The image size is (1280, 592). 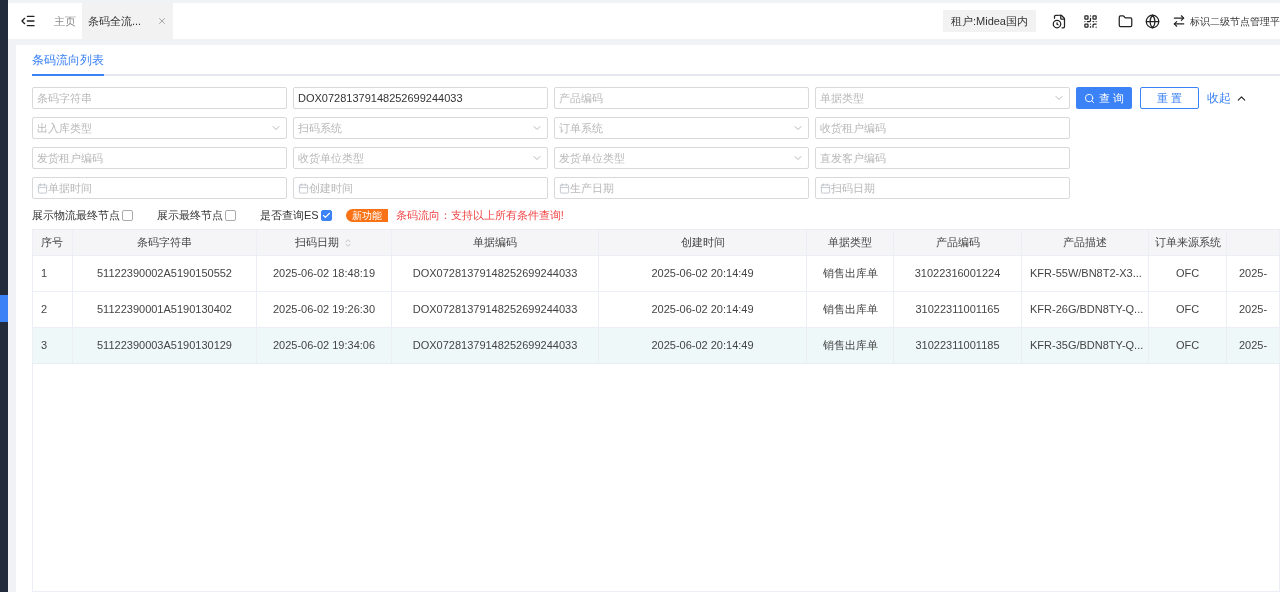 I want to click on collapse-link: 收起, so click(x=1228, y=98).